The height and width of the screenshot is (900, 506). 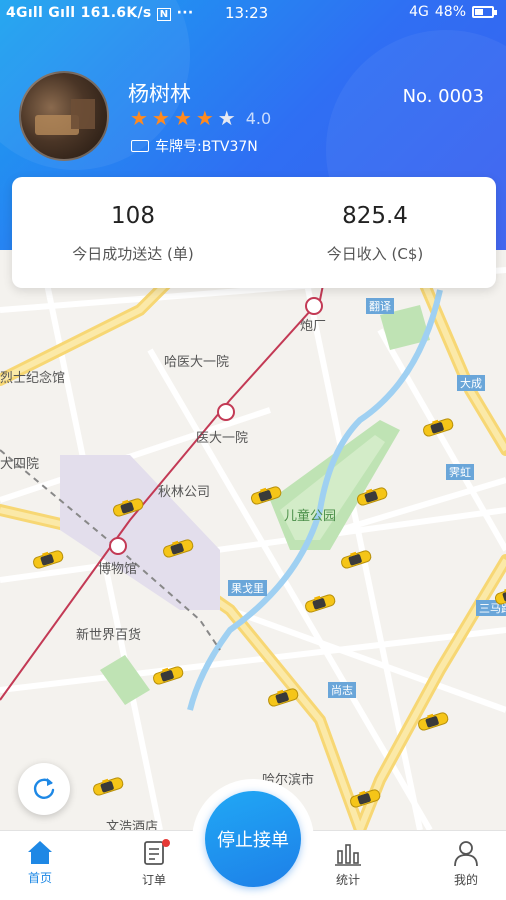 I want to click on tab-stats: 统计, so click(x=348, y=863).